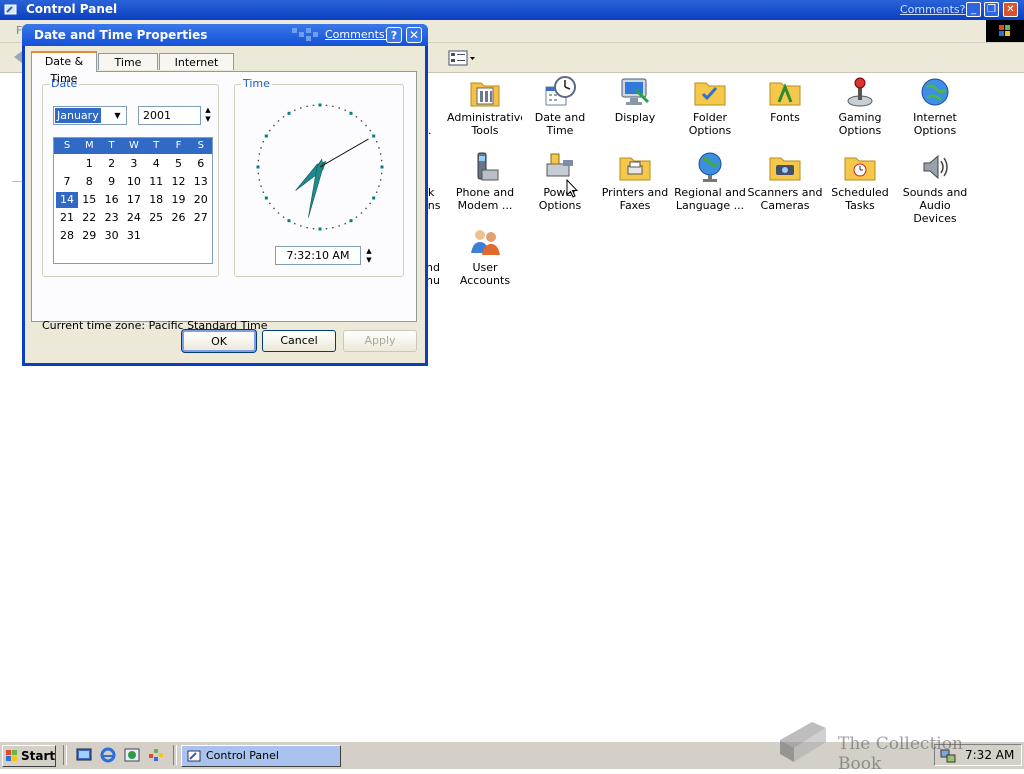  Describe the element at coordinates (134, 236) in the screenshot. I see `calendar-day: 31` at that location.